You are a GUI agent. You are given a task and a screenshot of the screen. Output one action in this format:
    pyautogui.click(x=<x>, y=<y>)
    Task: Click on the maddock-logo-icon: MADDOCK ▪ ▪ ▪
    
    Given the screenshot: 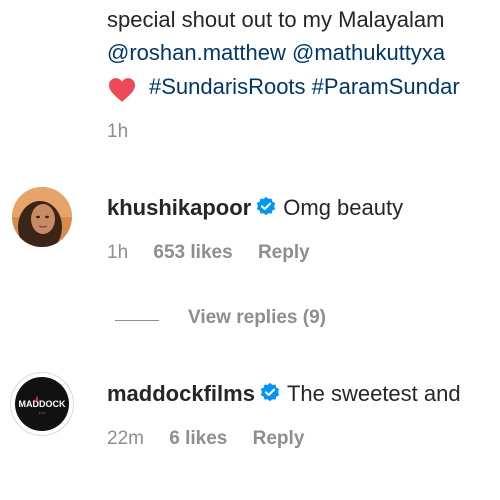 What is the action you would take?
    pyautogui.click(x=42, y=404)
    